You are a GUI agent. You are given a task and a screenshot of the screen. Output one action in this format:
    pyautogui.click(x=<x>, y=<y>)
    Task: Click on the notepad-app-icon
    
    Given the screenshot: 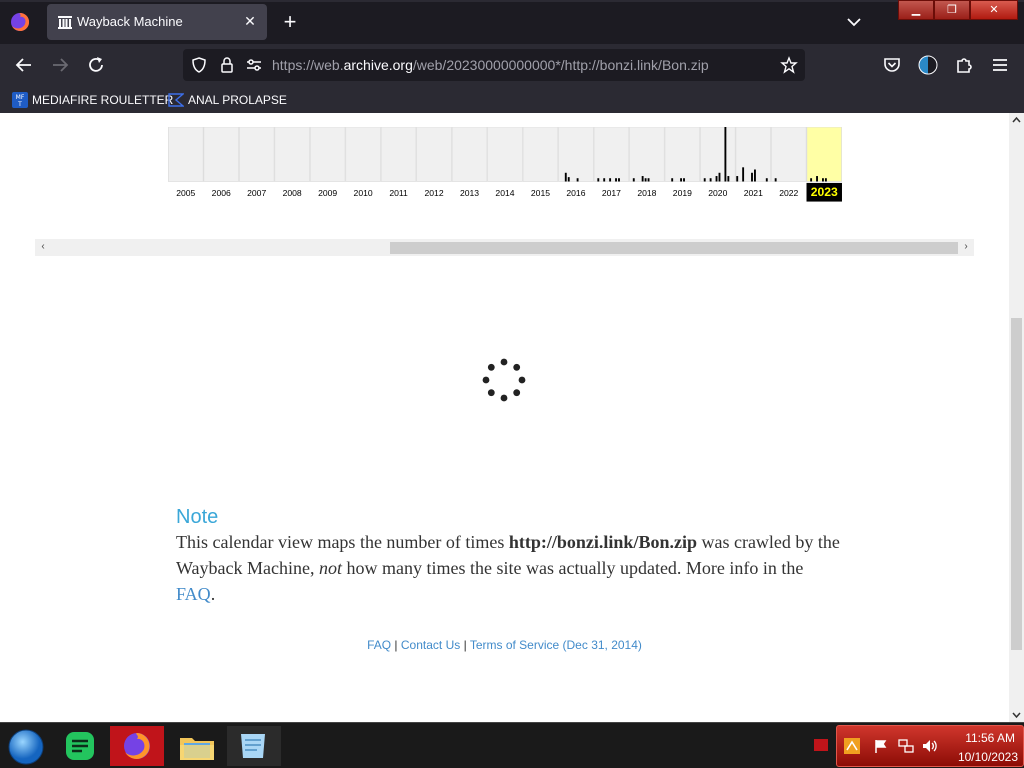 What is the action you would take?
    pyautogui.click(x=254, y=746)
    